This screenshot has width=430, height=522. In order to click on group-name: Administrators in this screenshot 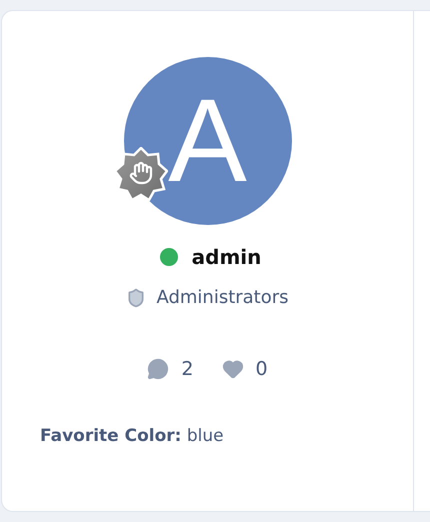, I will do `click(222, 297)`.